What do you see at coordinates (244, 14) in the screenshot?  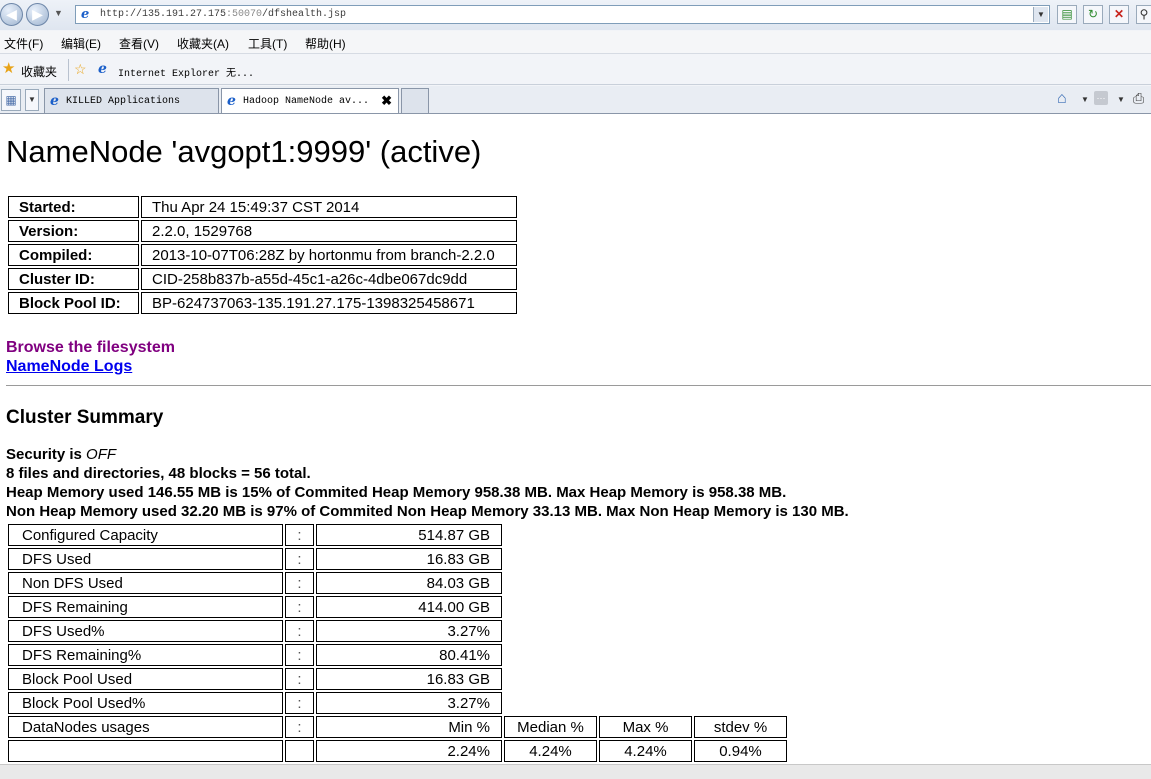 I see `url-port: :50070` at bounding box center [244, 14].